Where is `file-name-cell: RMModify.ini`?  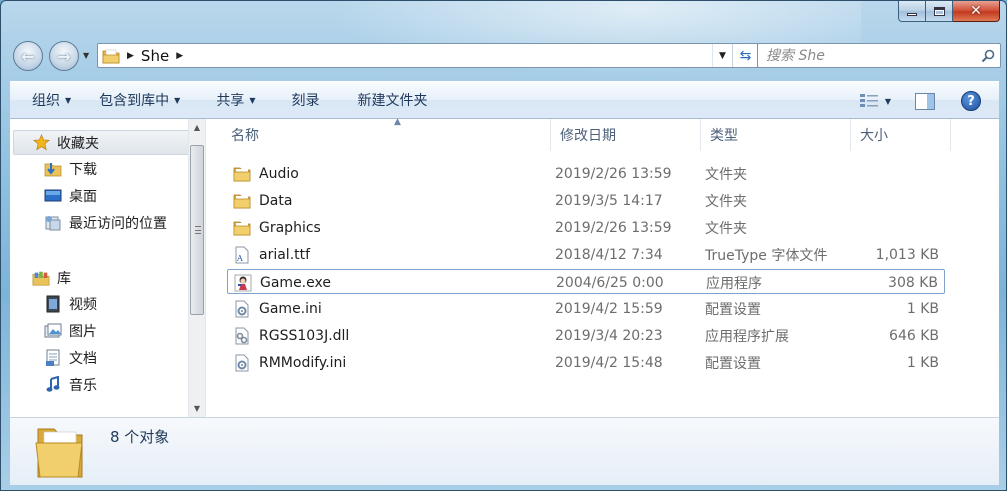 file-name-cell: RMModify.ini is located at coordinates (289, 362).